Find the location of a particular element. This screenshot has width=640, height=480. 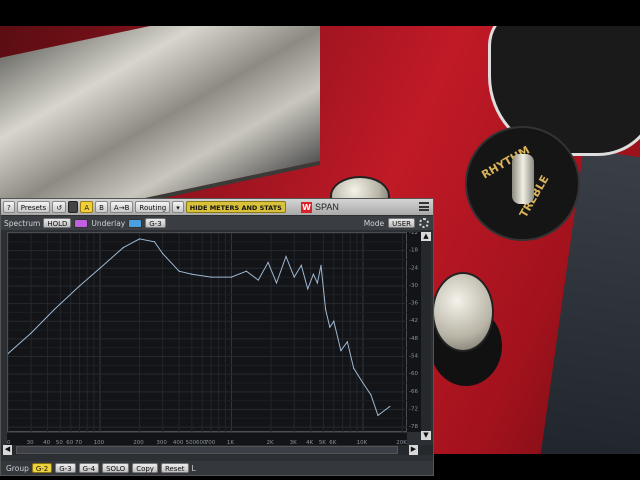

a-button: A is located at coordinates (87, 207).